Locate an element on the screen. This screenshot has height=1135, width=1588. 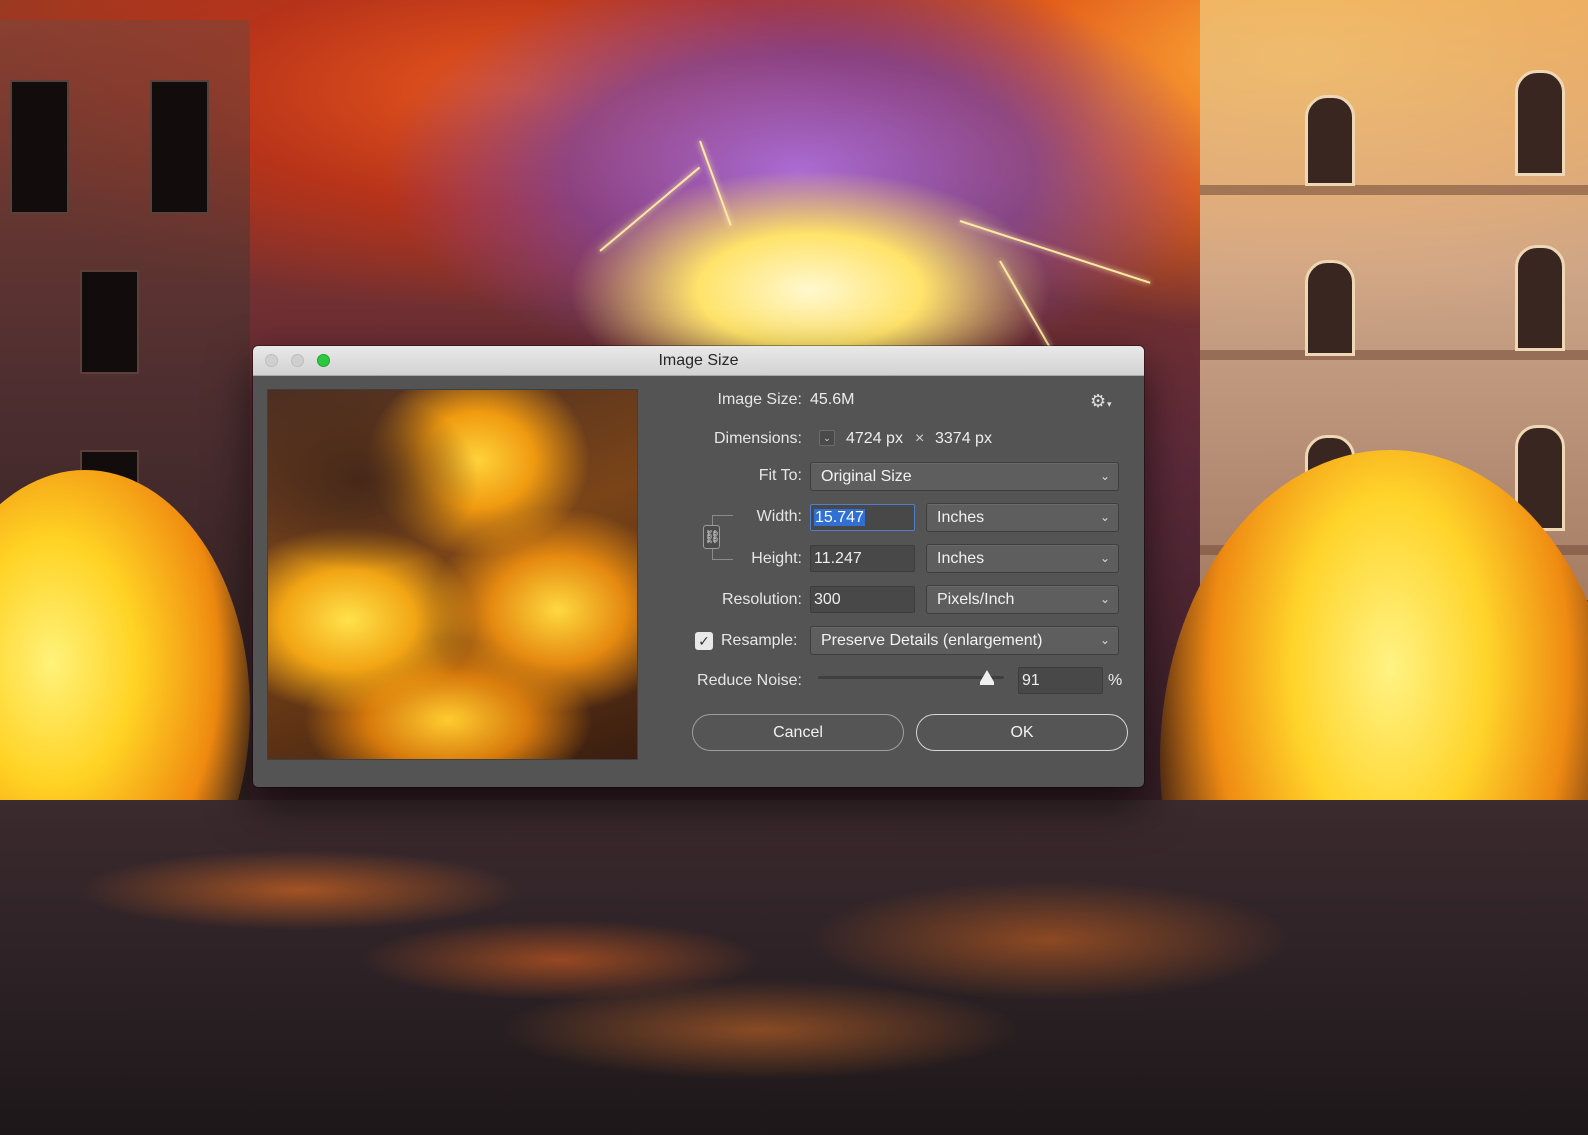
reduce-noise-slider-track is located at coordinates (911, 677).